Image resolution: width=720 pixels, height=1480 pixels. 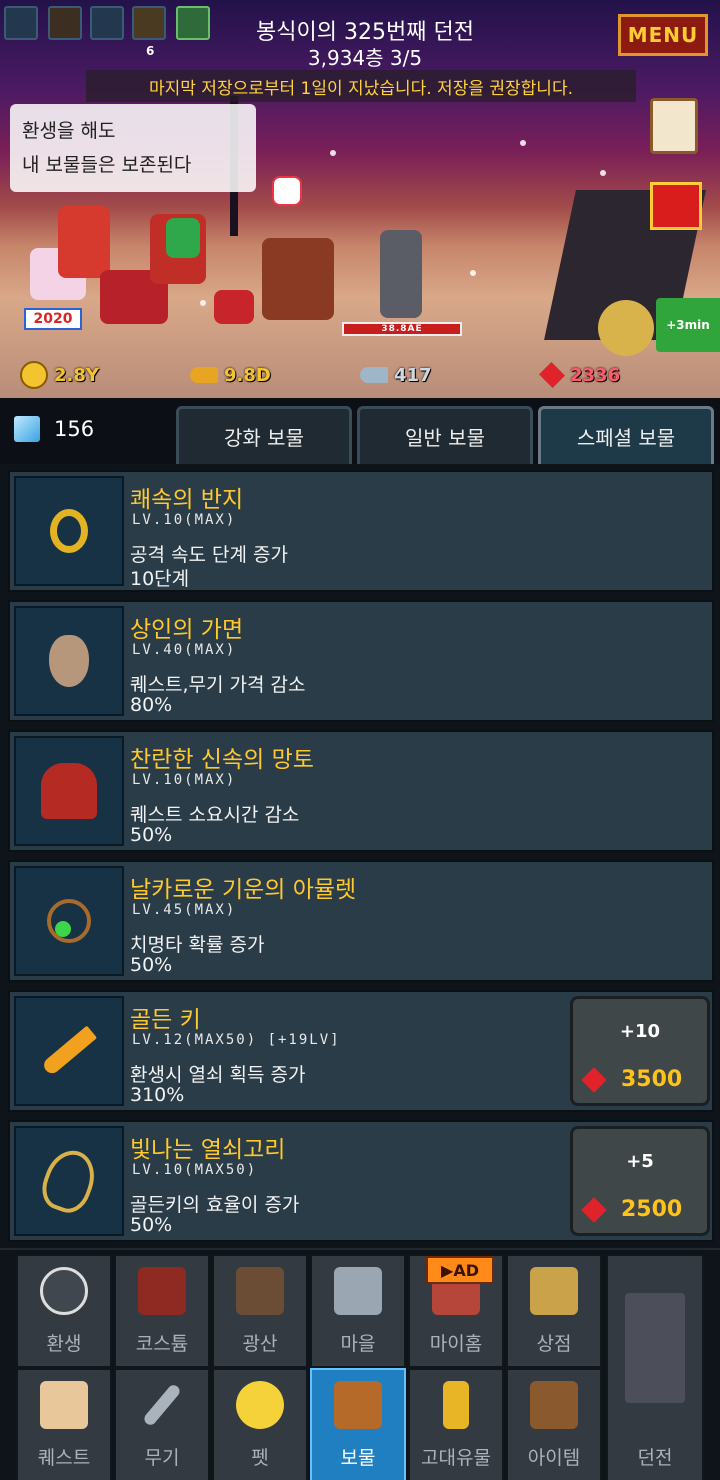 What do you see at coordinates (655, 1458) in the screenshot?
I see `nav-label: 던전` at bounding box center [655, 1458].